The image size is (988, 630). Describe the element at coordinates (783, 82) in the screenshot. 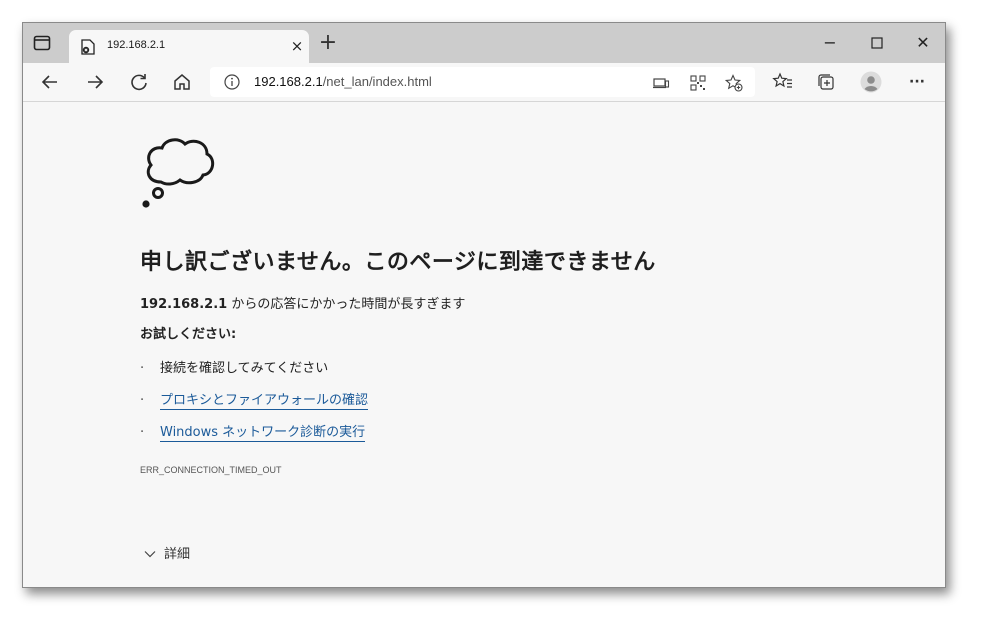

I see `favorites-icon` at that location.